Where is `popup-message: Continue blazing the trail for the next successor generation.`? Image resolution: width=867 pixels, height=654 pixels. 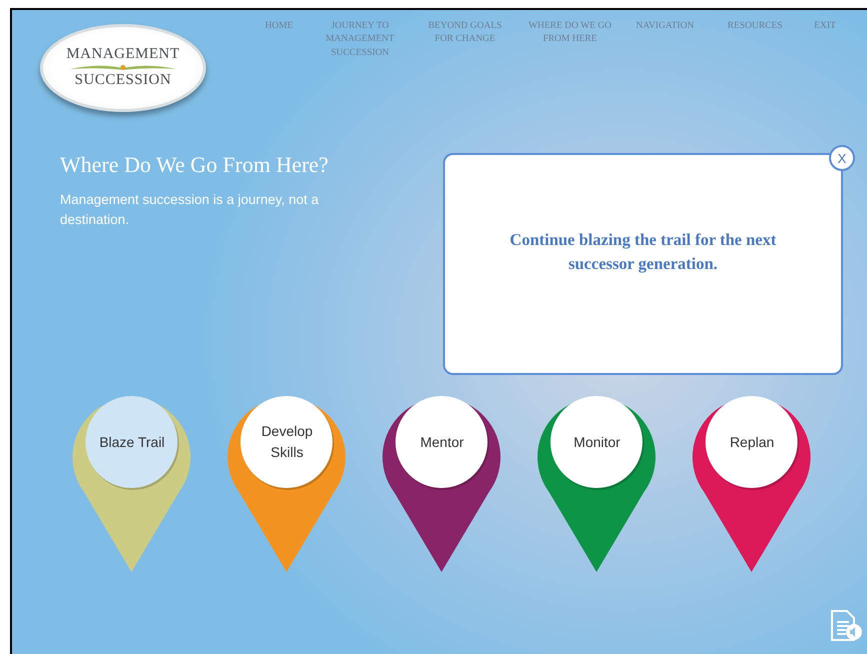 popup-message: Continue blazing the trail for the next successor generation. is located at coordinates (643, 251).